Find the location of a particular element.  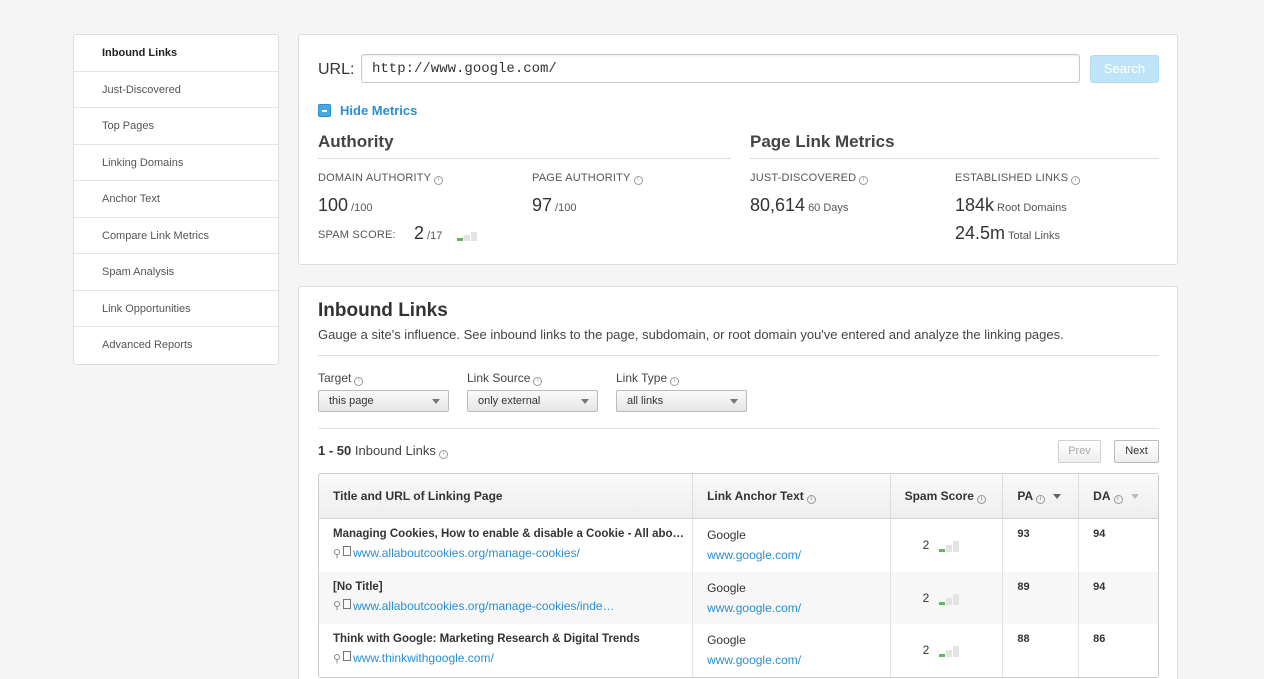

column-header-spam: Spam Score i is located at coordinates (947, 496).